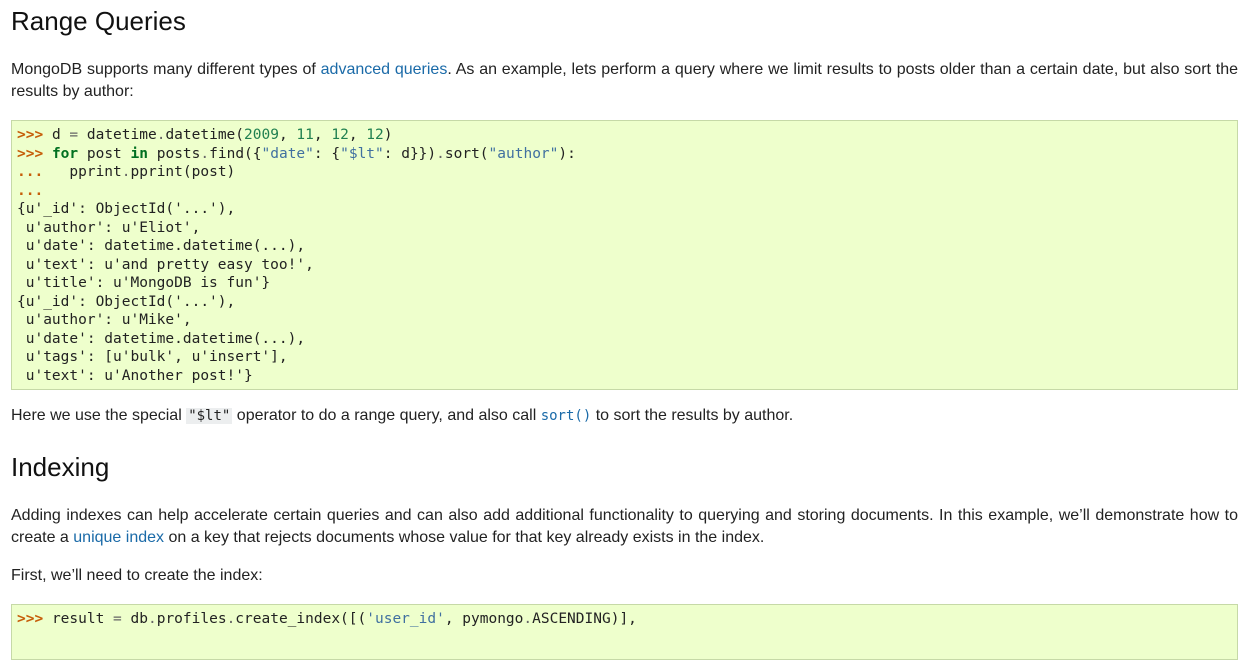 This screenshot has height=660, width=1246. Describe the element at coordinates (405, 619) in the screenshot. I see `code-string: 'user_id'` at that location.